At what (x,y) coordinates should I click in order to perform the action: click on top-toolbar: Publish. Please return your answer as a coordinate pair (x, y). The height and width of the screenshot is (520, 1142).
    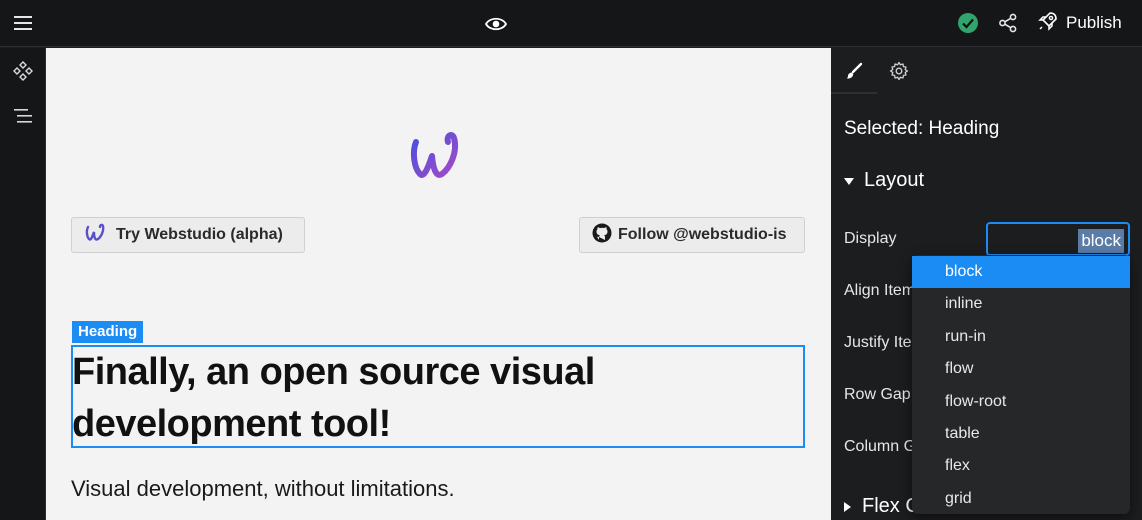
    Looking at the image, I should click on (571, 23).